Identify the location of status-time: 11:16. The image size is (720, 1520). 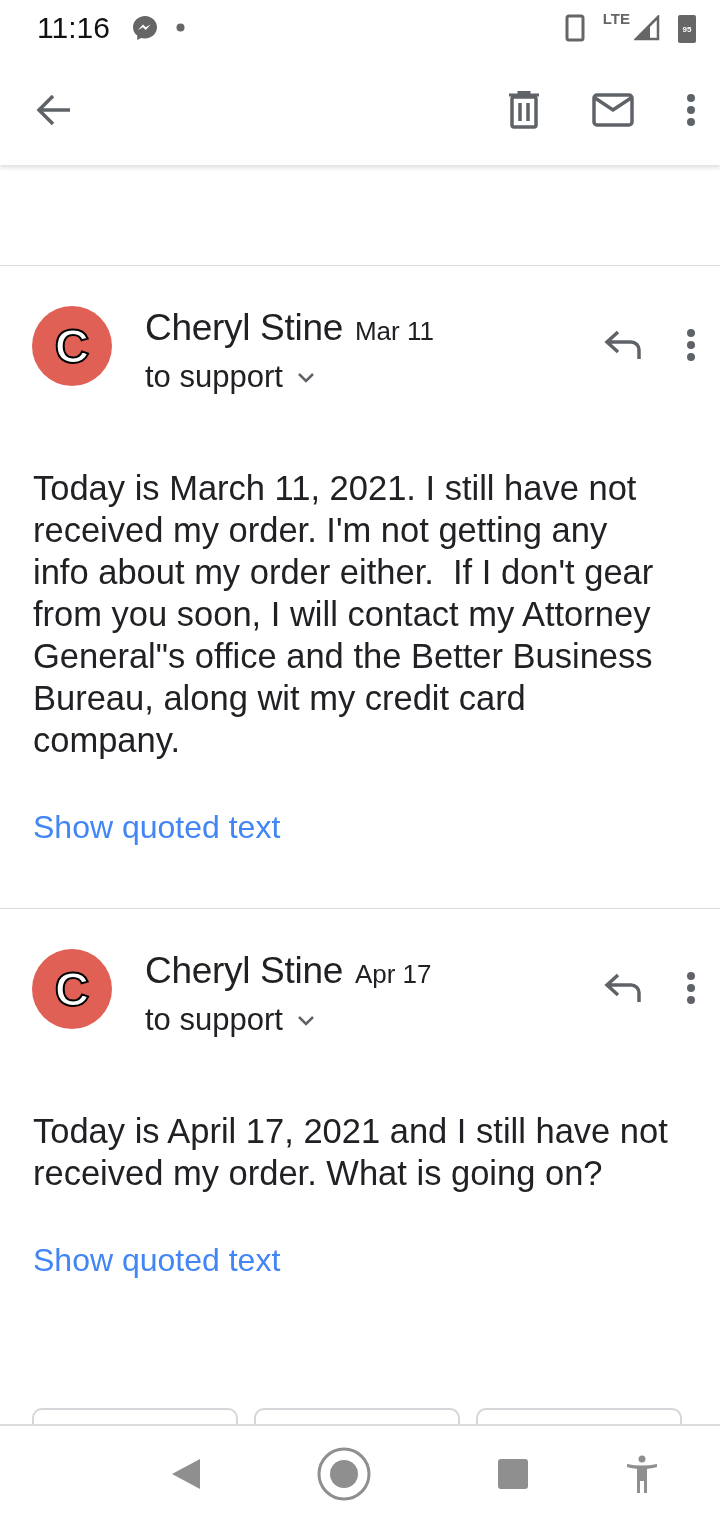
(73, 27).